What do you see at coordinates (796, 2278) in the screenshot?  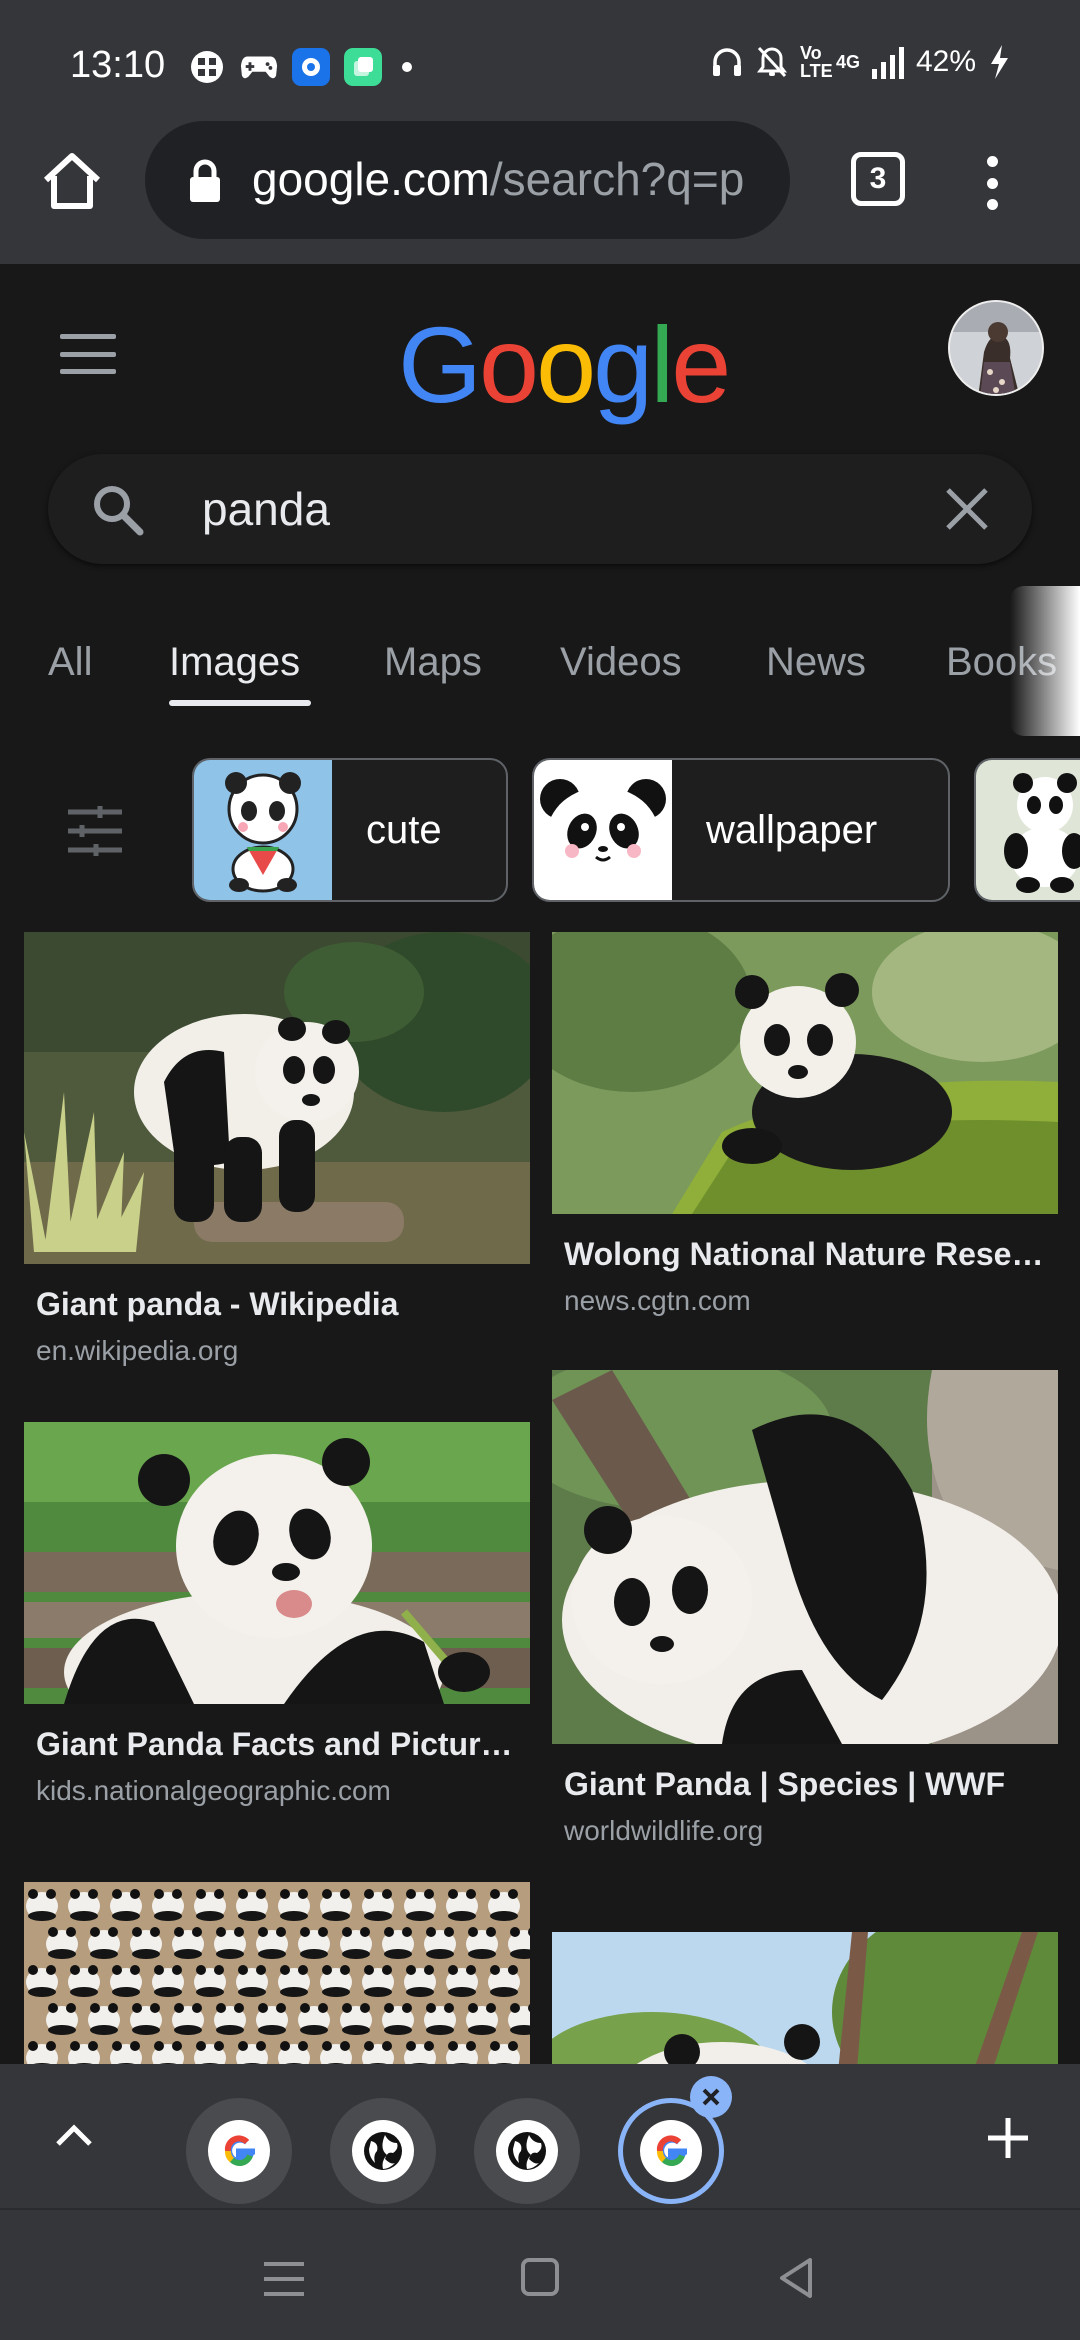 I see `back-icon` at bounding box center [796, 2278].